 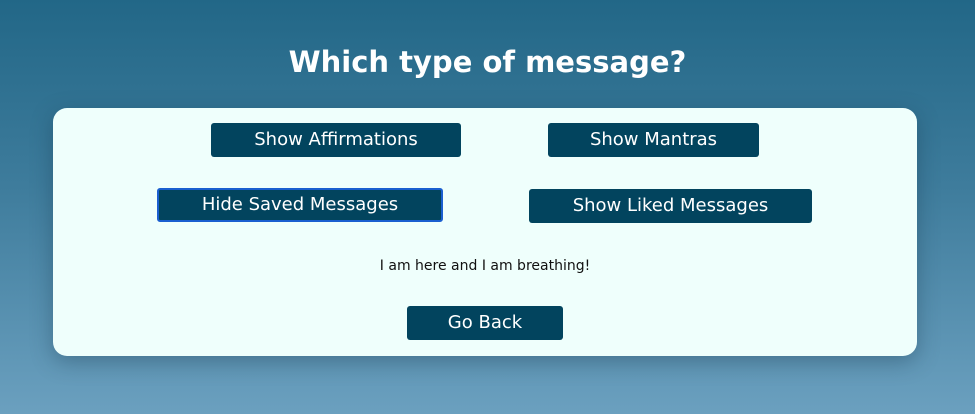 What do you see at coordinates (653, 140) in the screenshot?
I see `show-mantras-button: Show Mantras` at bounding box center [653, 140].